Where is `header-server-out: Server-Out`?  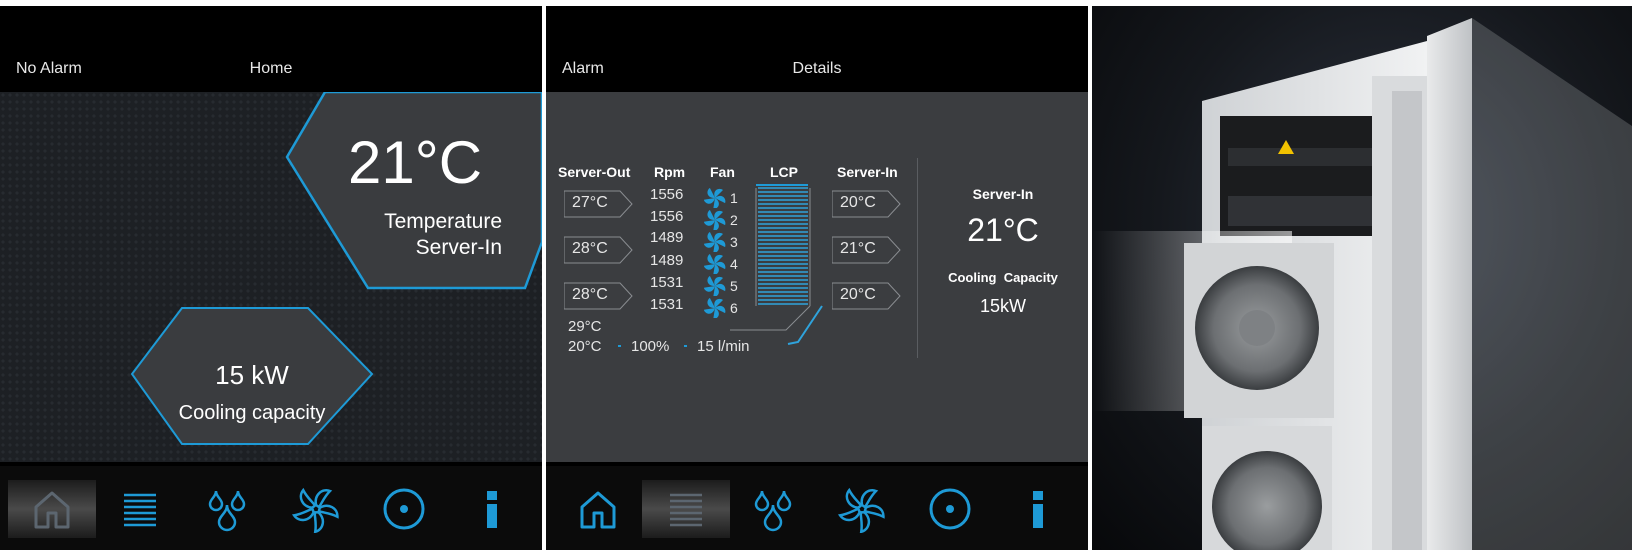
header-server-out: Server-Out is located at coordinates (594, 172).